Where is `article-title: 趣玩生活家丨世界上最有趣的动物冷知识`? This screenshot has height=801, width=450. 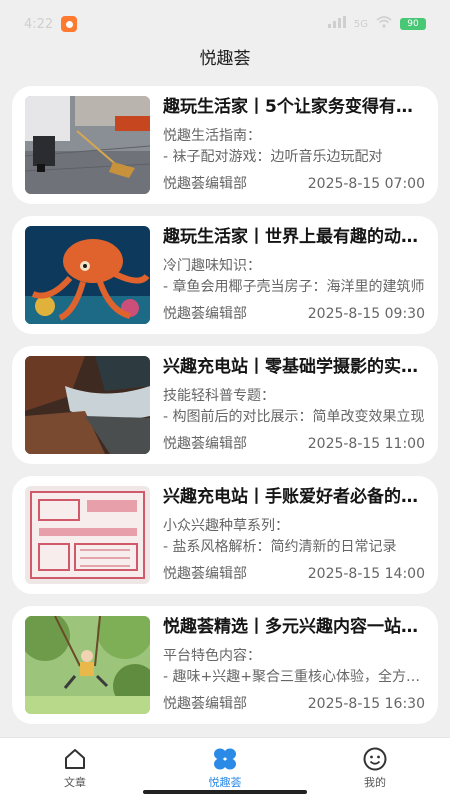 article-title: 趣玩生活家丨世界上最有趣的动物冷知识 is located at coordinates (294, 237).